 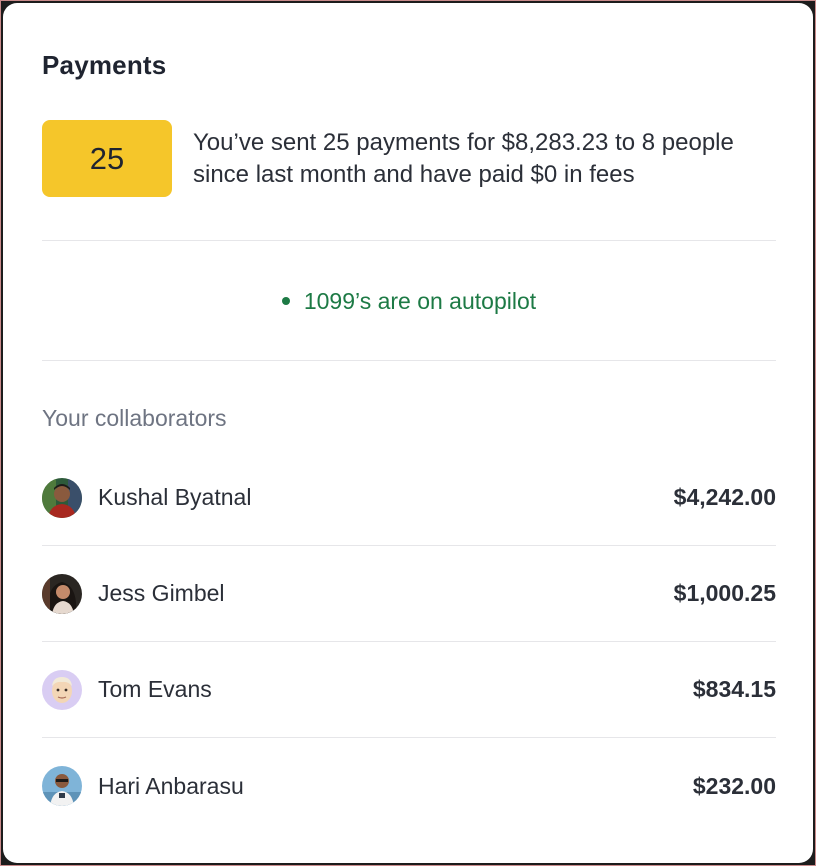 I want to click on collaborator-name: Tom Evans, so click(x=155, y=689).